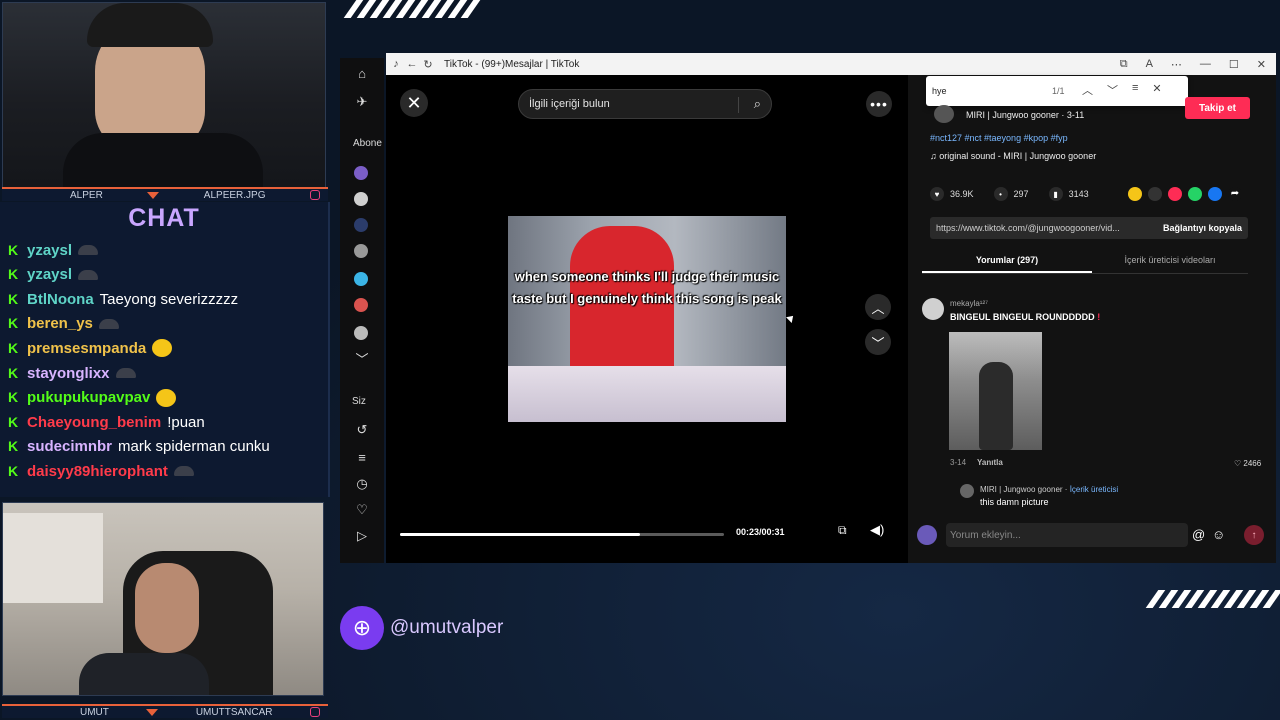 The height and width of the screenshot is (720, 1280). Describe the element at coordinates (1235, 194) in the screenshot. I see `share-arrow-icon: ➦` at that location.